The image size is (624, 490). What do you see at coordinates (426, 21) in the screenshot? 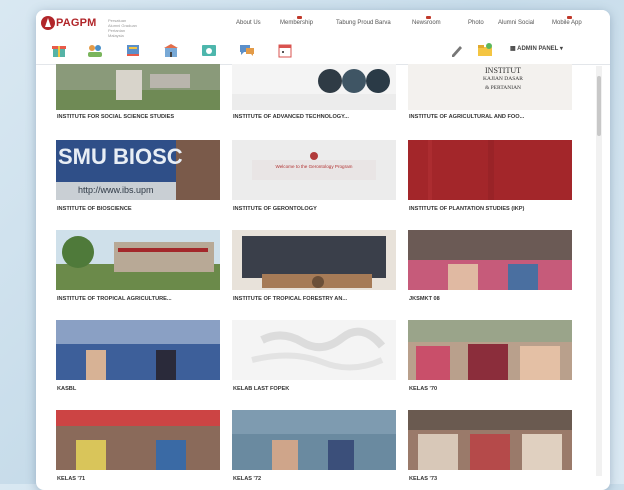
I see `nav-newsroom: Newsroom` at bounding box center [426, 21].